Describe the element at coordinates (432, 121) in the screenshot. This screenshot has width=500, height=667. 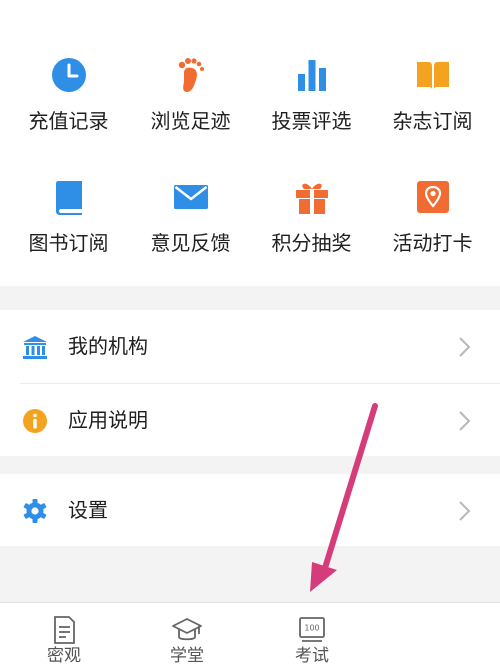
I see `grid-item-label: 杂志订阅` at that location.